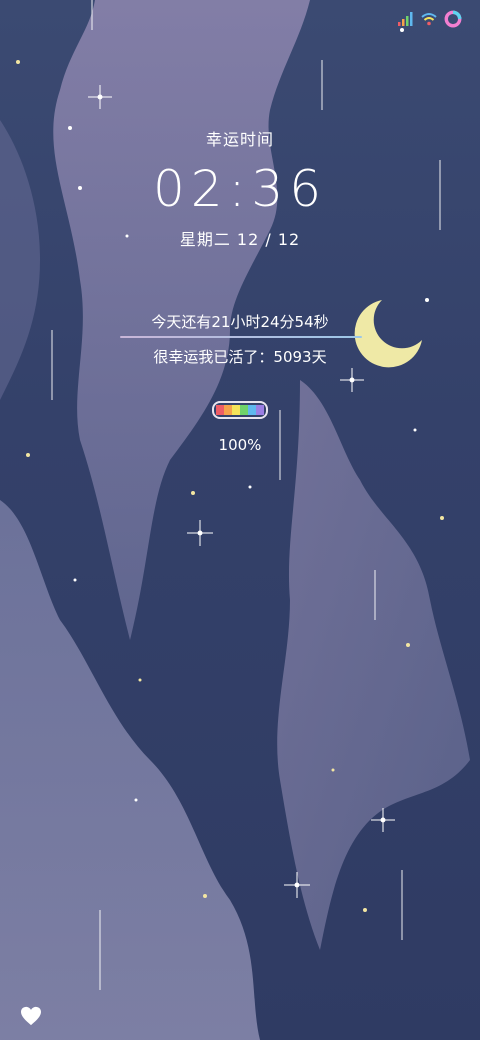 The width and height of the screenshot is (480, 1040). Describe the element at coordinates (240, 322) in the screenshot. I see `countdown-text: 今天还有21小时24分54秒` at that location.